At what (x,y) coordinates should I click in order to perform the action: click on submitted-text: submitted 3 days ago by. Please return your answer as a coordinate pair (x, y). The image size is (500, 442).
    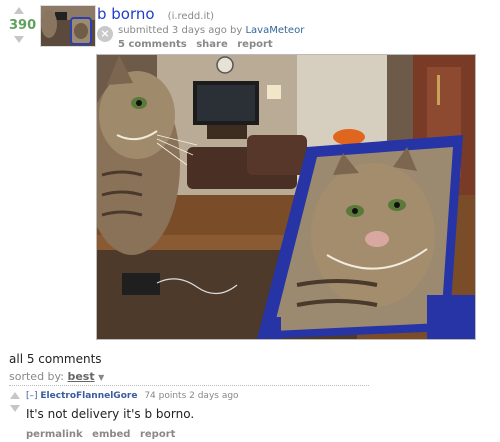
    Looking at the image, I should click on (180, 30).